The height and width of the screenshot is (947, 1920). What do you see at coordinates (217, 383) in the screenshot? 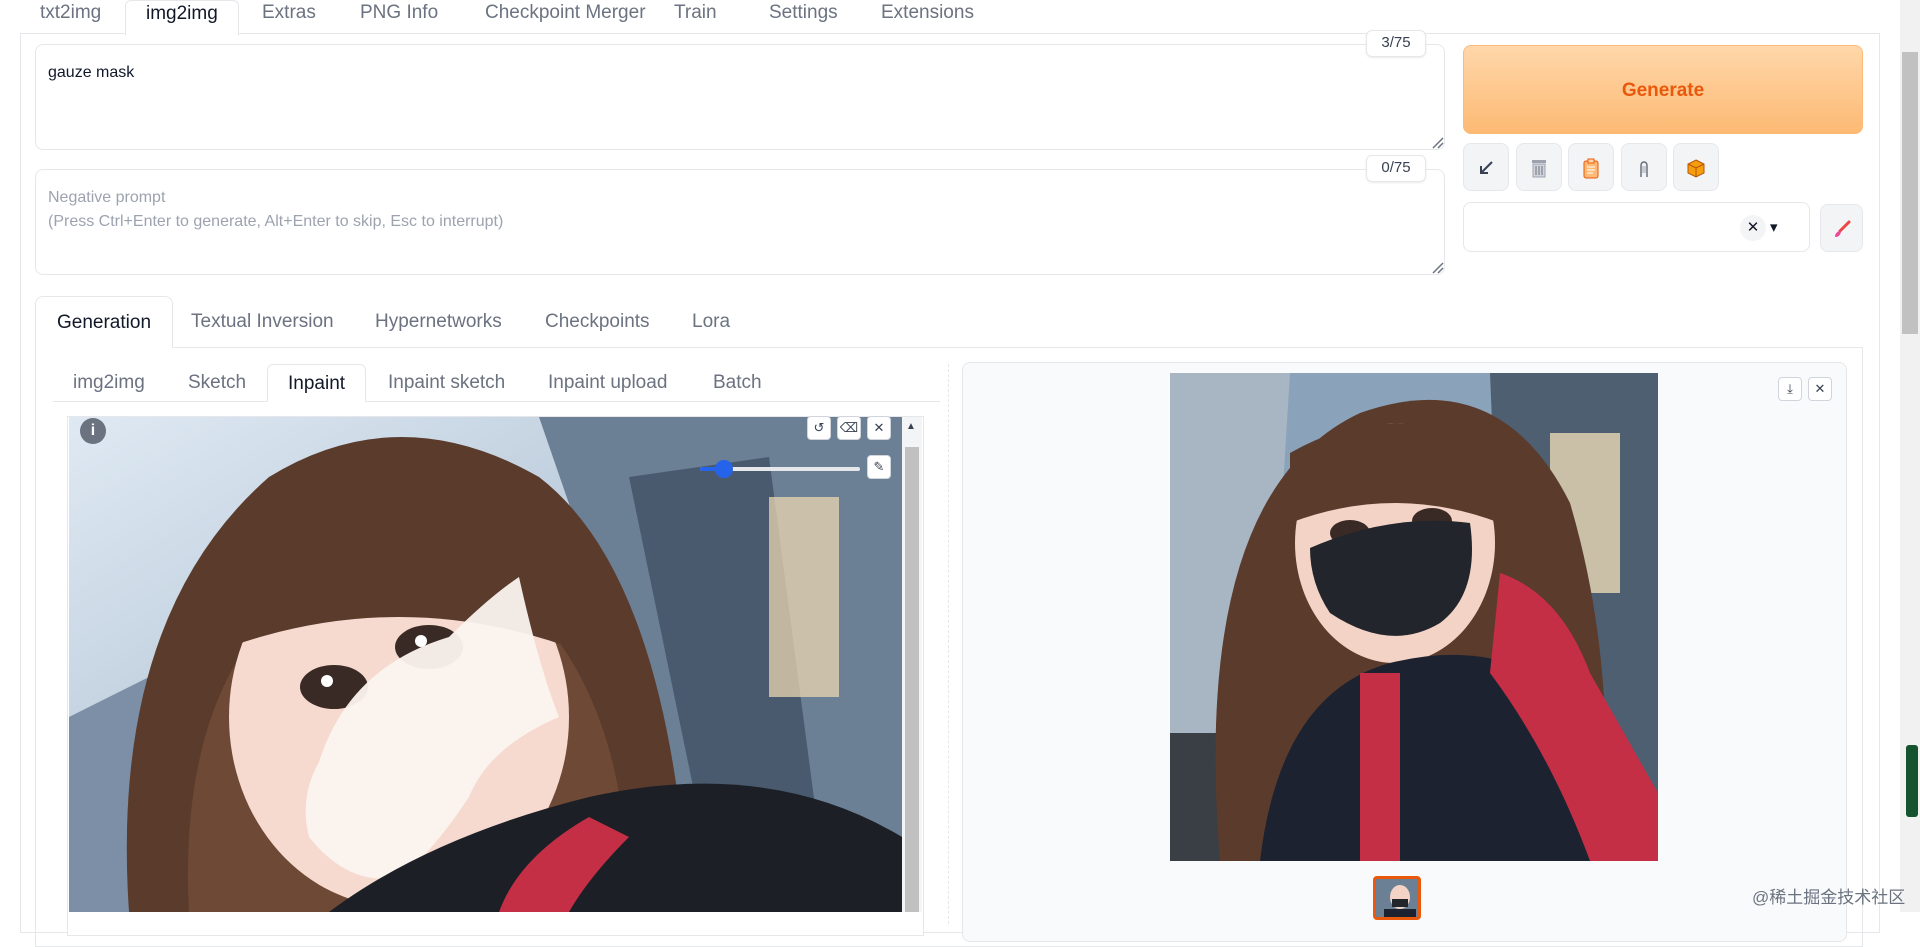
I see `tab-sketch: Sketch` at bounding box center [217, 383].